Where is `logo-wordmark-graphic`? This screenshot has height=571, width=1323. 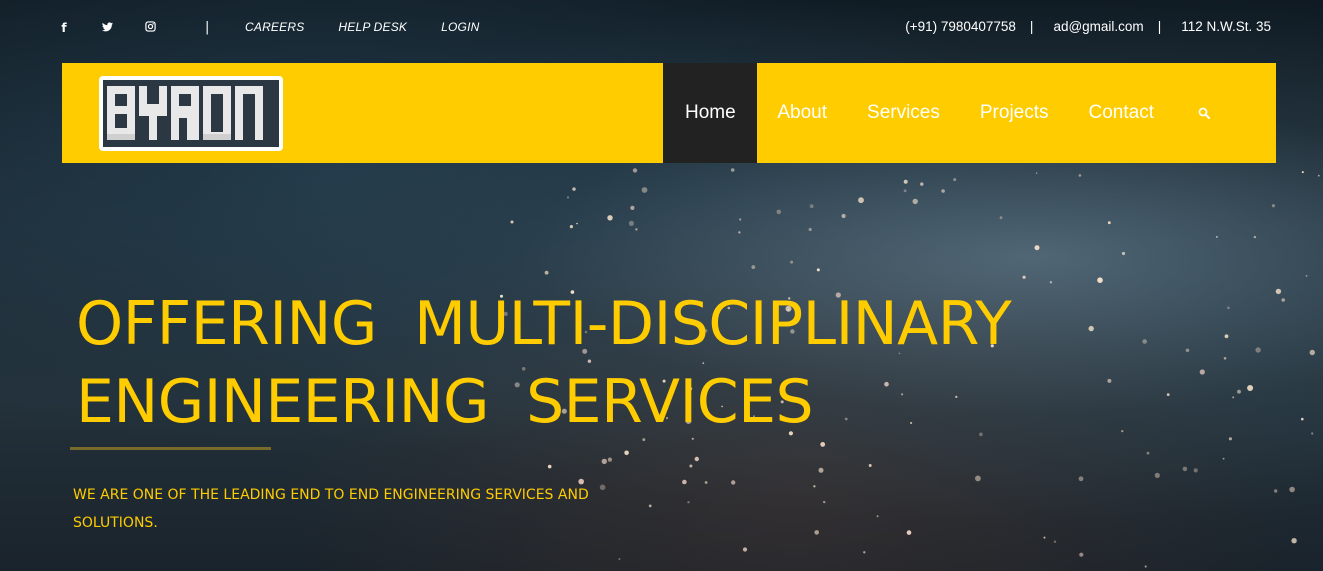 logo-wordmark-graphic is located at coordinates (191, 113).